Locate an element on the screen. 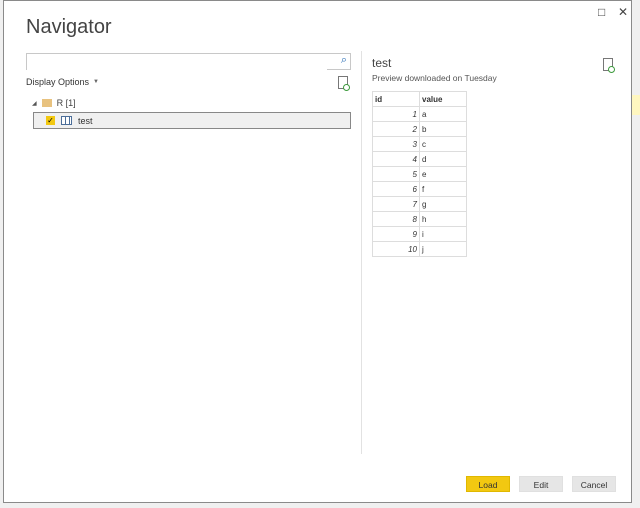 The image size is (640, 508). cell-id: 3 is located at coordinates (396, 144).